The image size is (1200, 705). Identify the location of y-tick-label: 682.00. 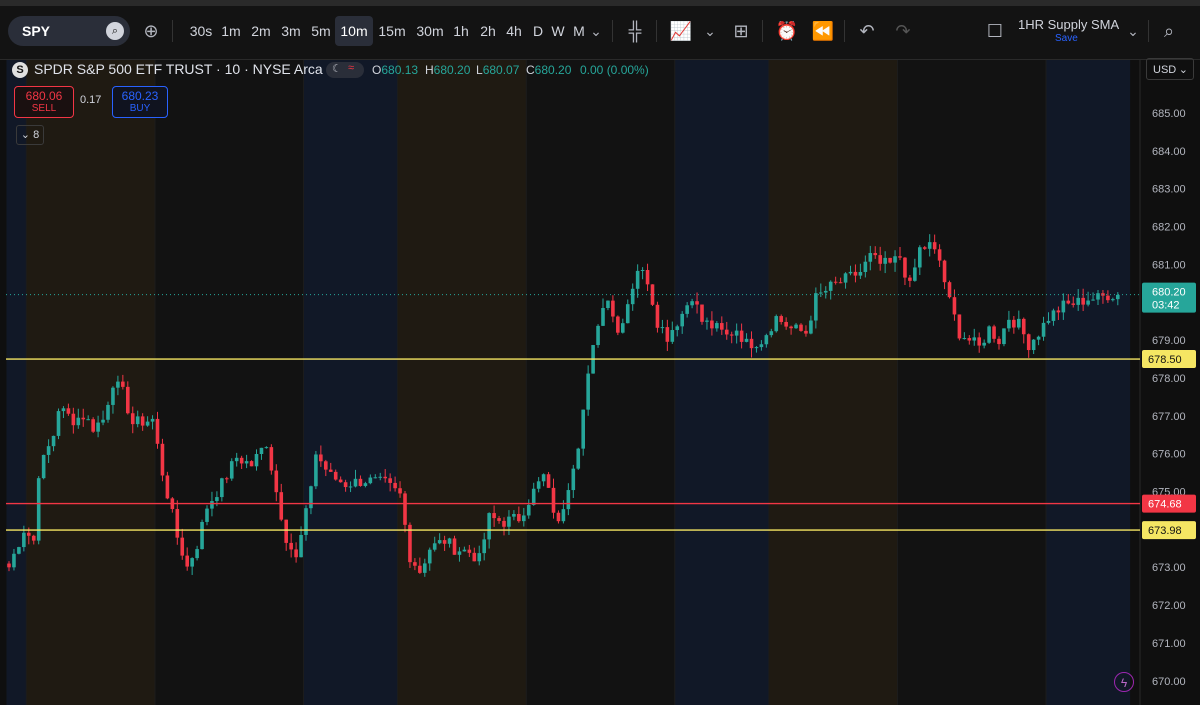
(1169, 228).